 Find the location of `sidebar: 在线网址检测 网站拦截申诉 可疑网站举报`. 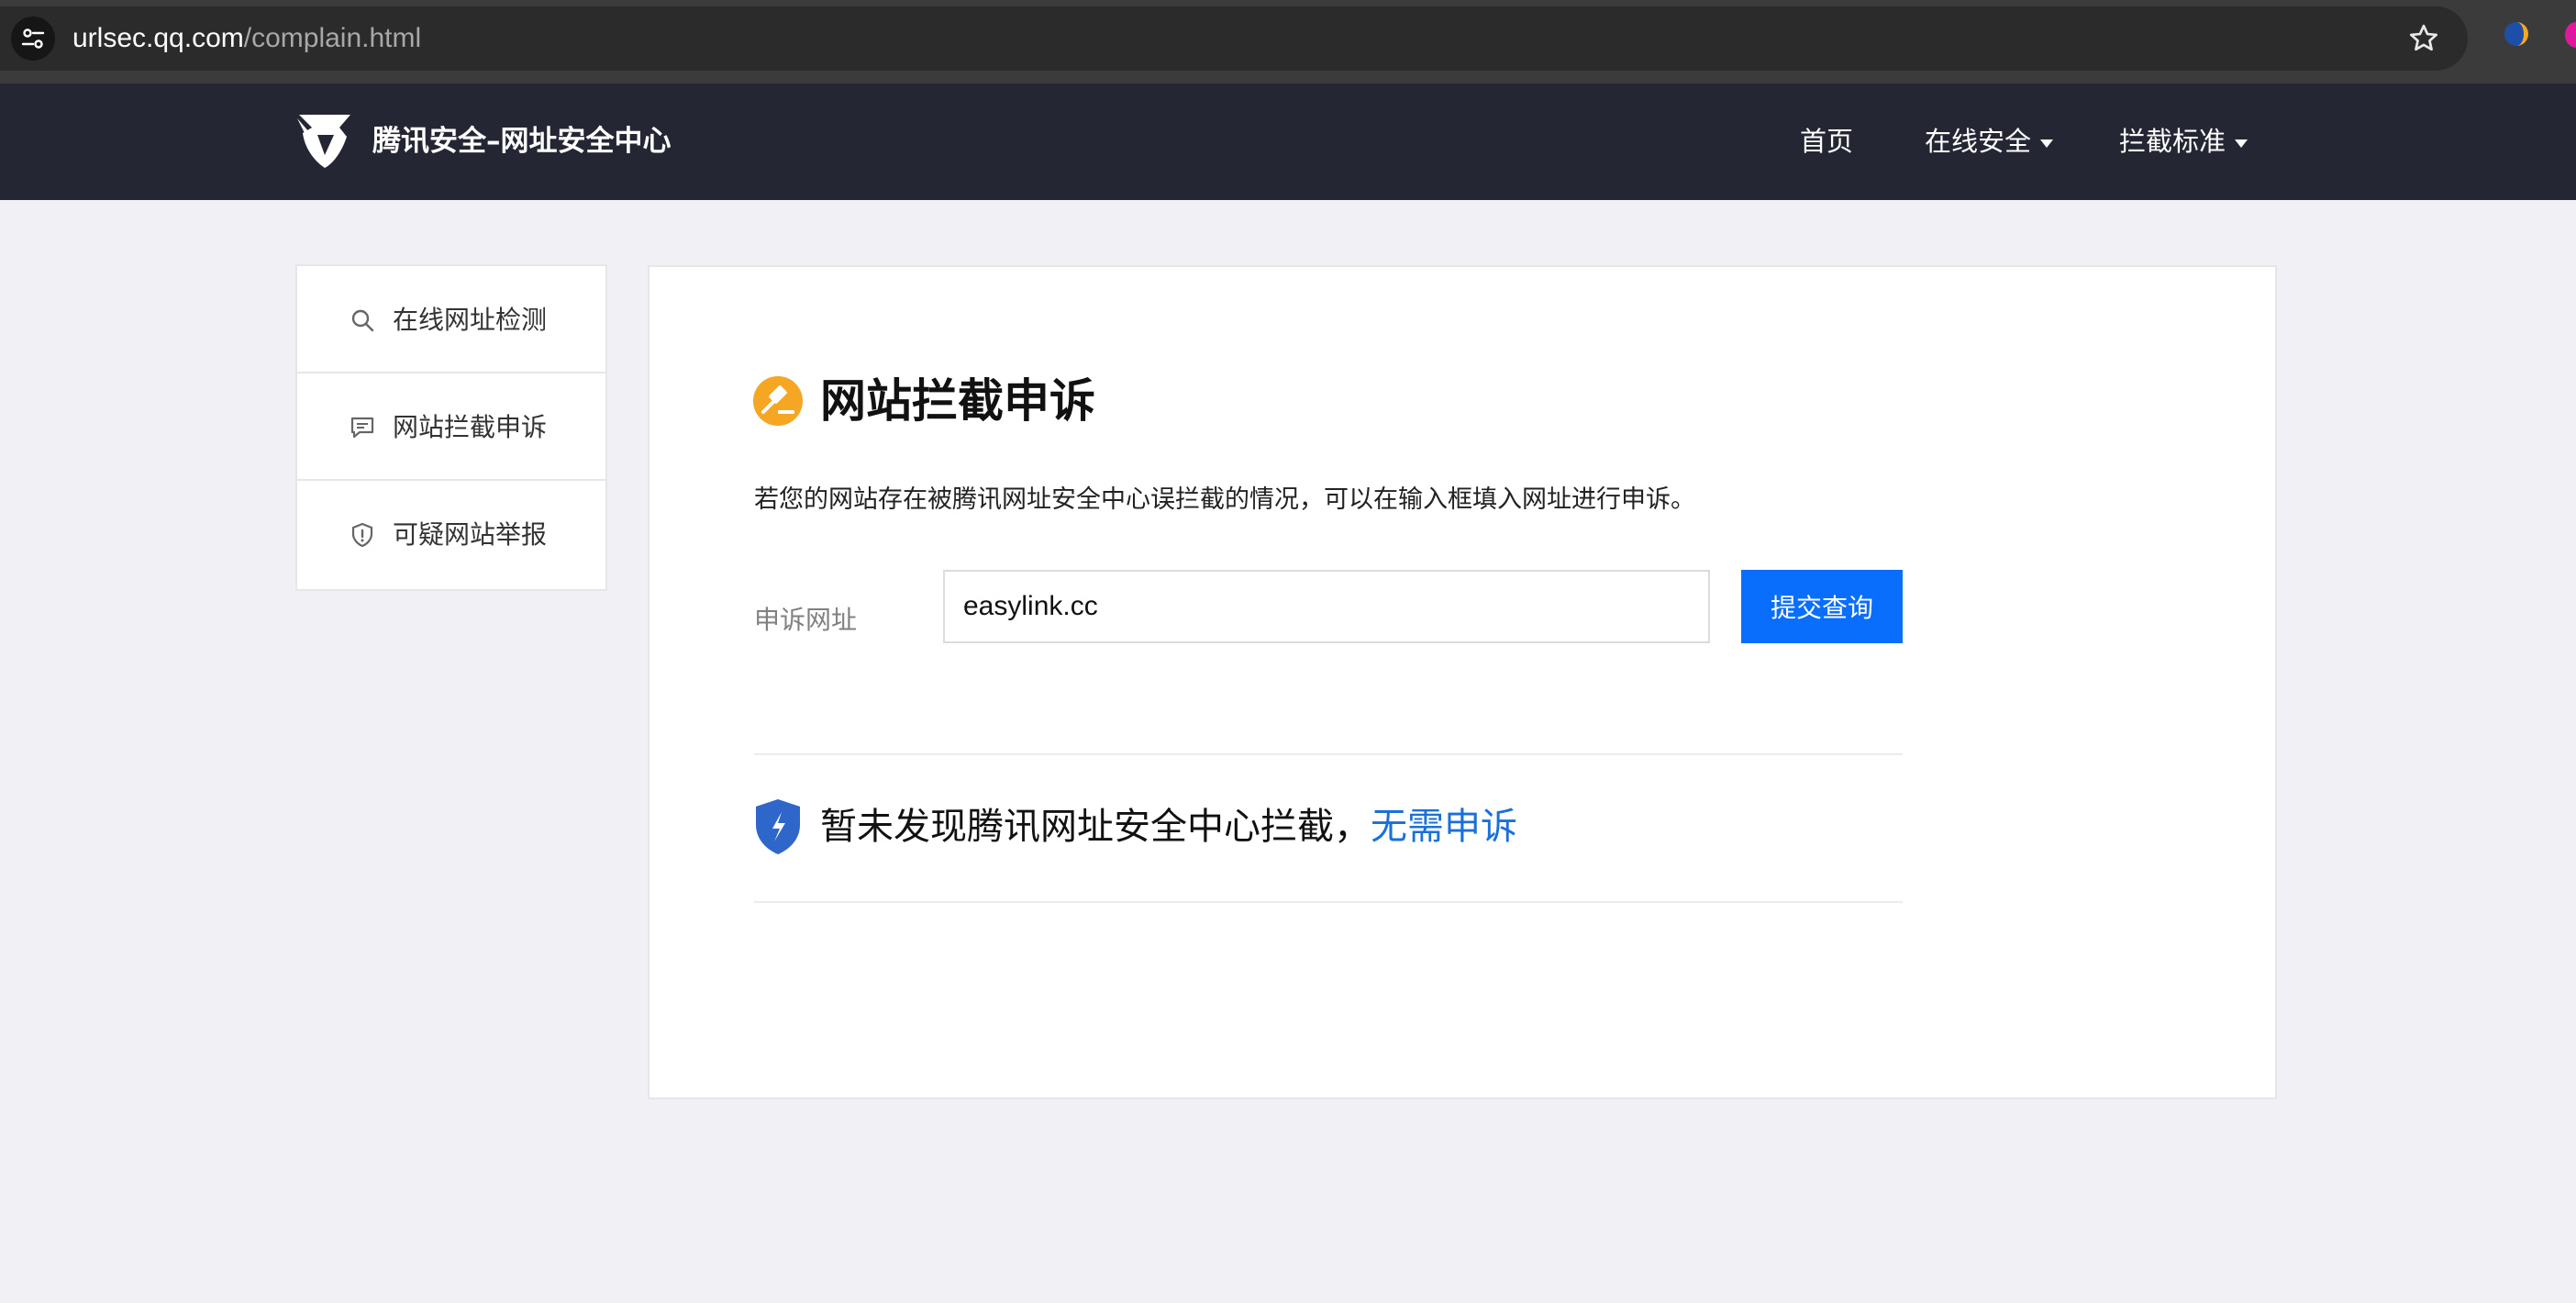

sidebar: 在线网址检测 网站拦截申诉 可疑网站举报 is located at coordinates (451, 427).